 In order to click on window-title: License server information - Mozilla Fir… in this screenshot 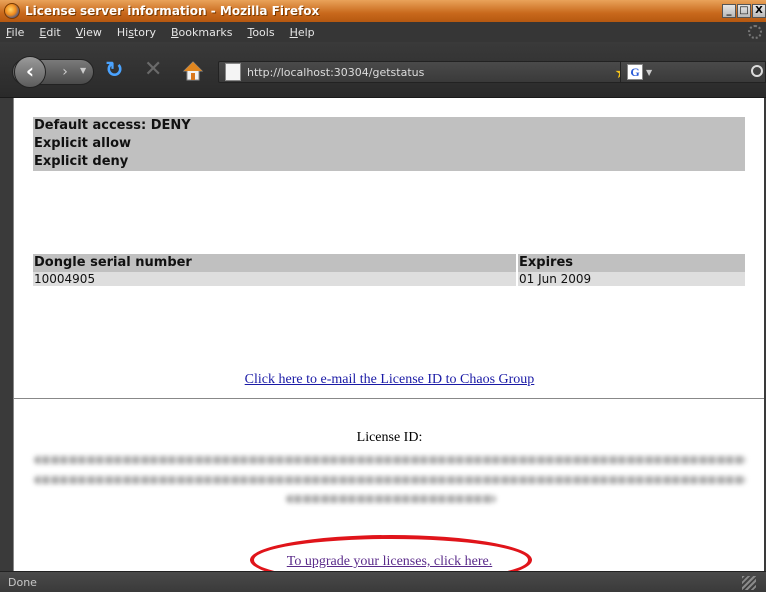, I will do `click(172, 11)`.